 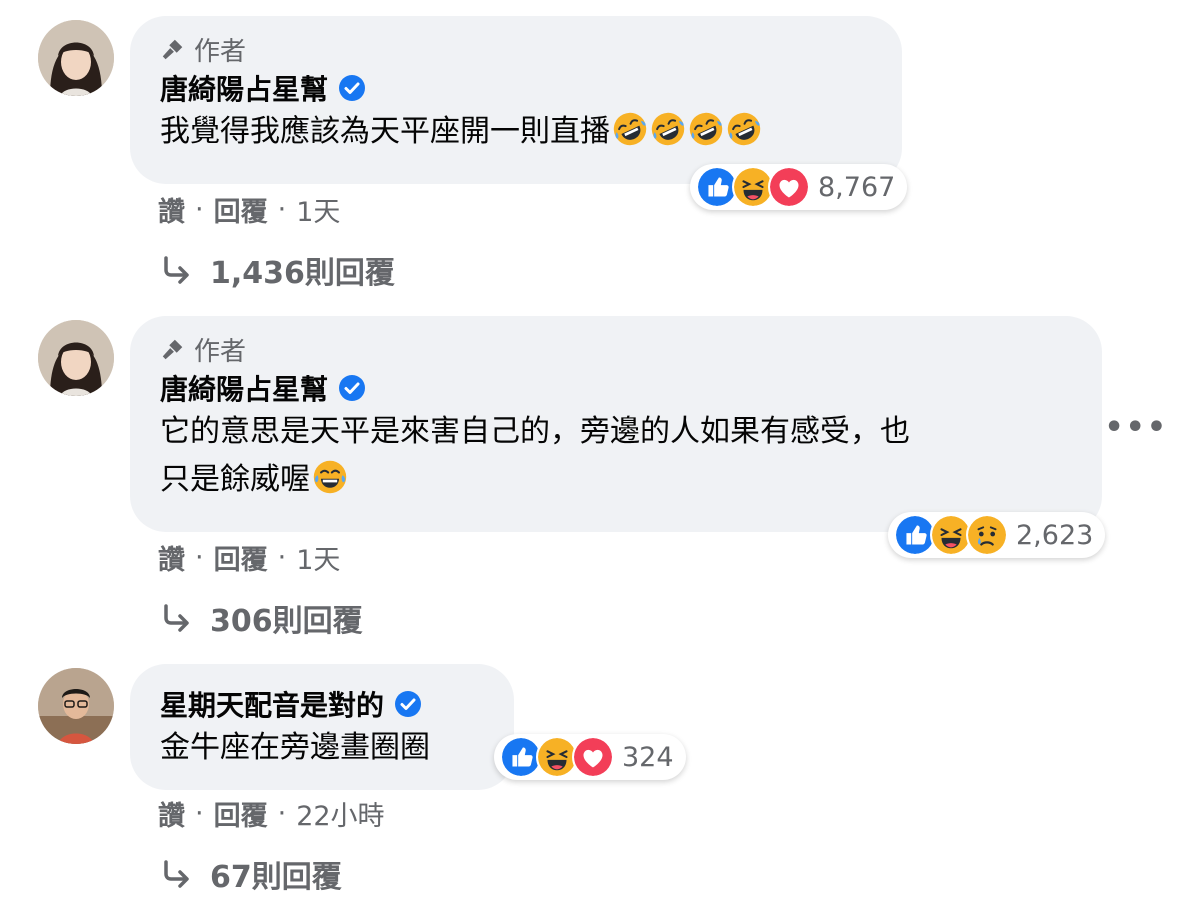 I want to click on commenter-name: 星期天配音是對的, so click(x=272, y=704).